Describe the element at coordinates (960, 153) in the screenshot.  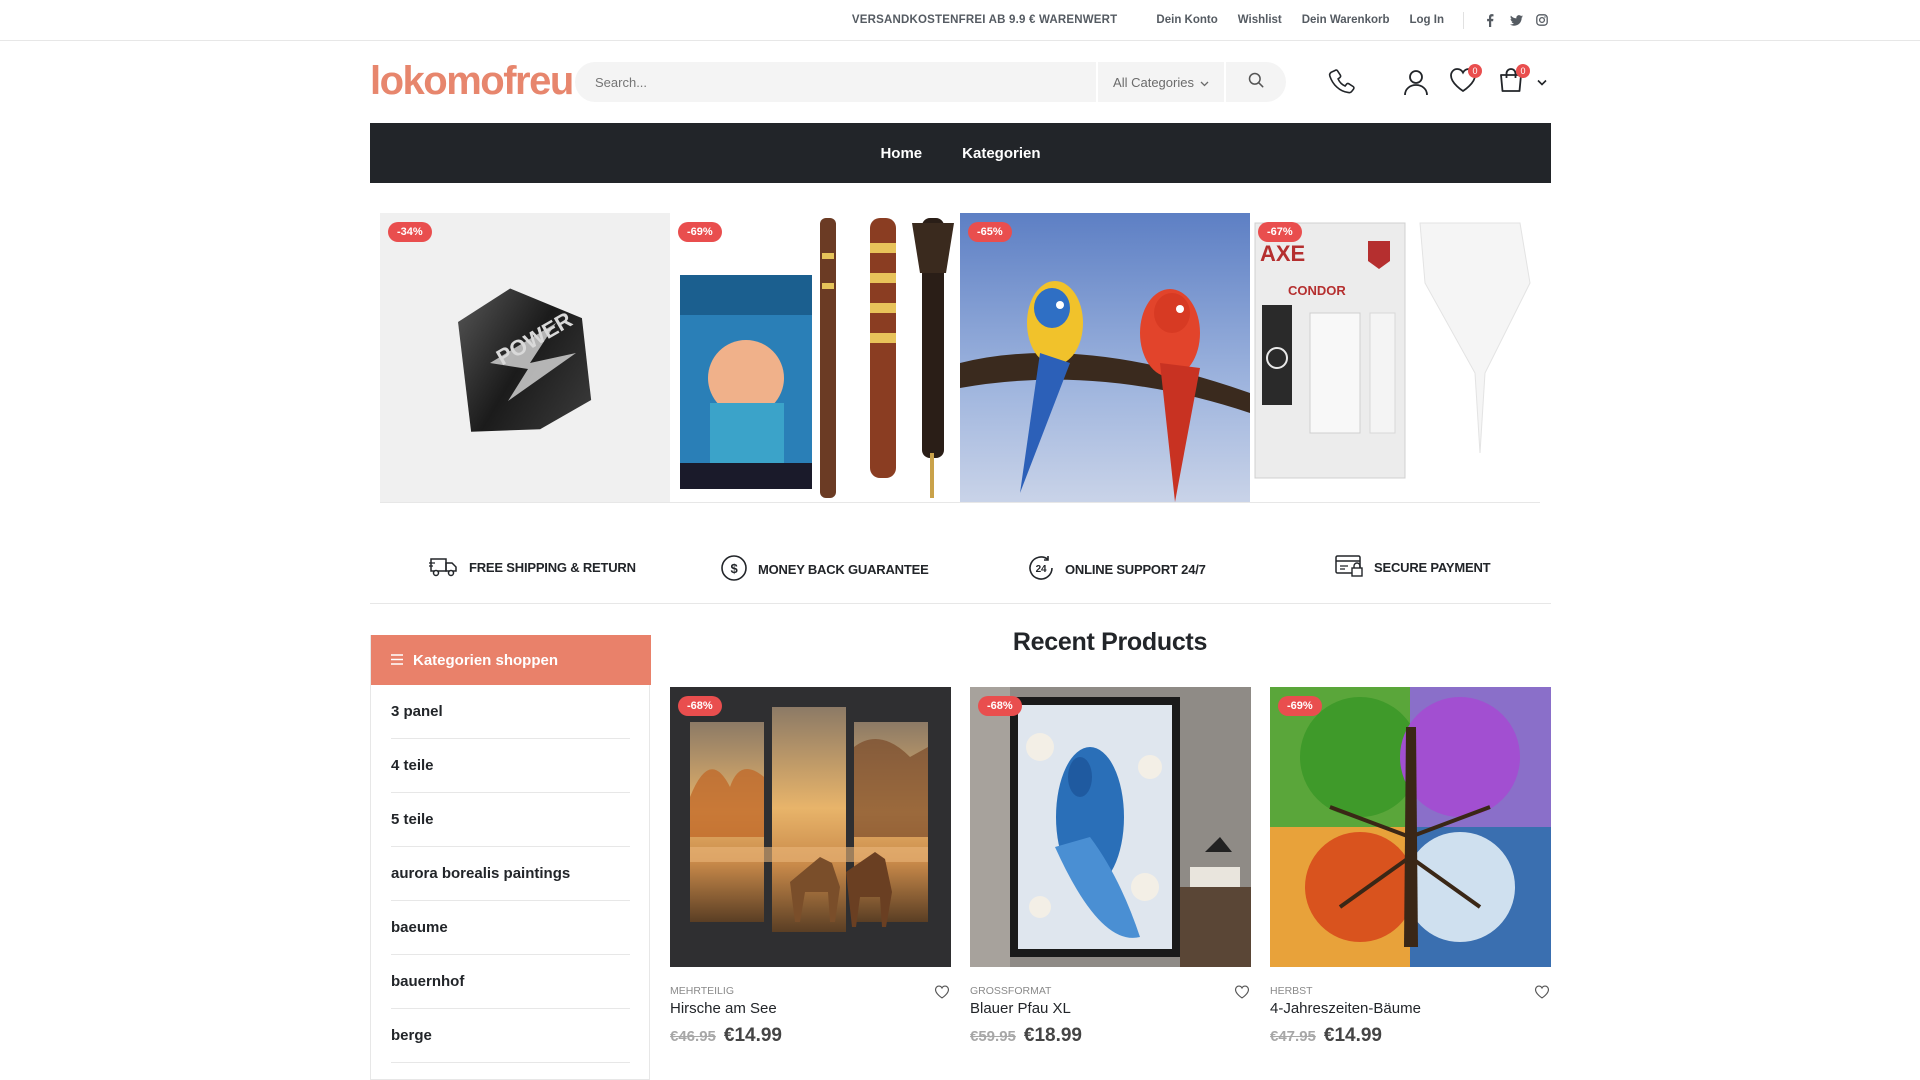
I see `main-nav: Home Kategorien` at that location.